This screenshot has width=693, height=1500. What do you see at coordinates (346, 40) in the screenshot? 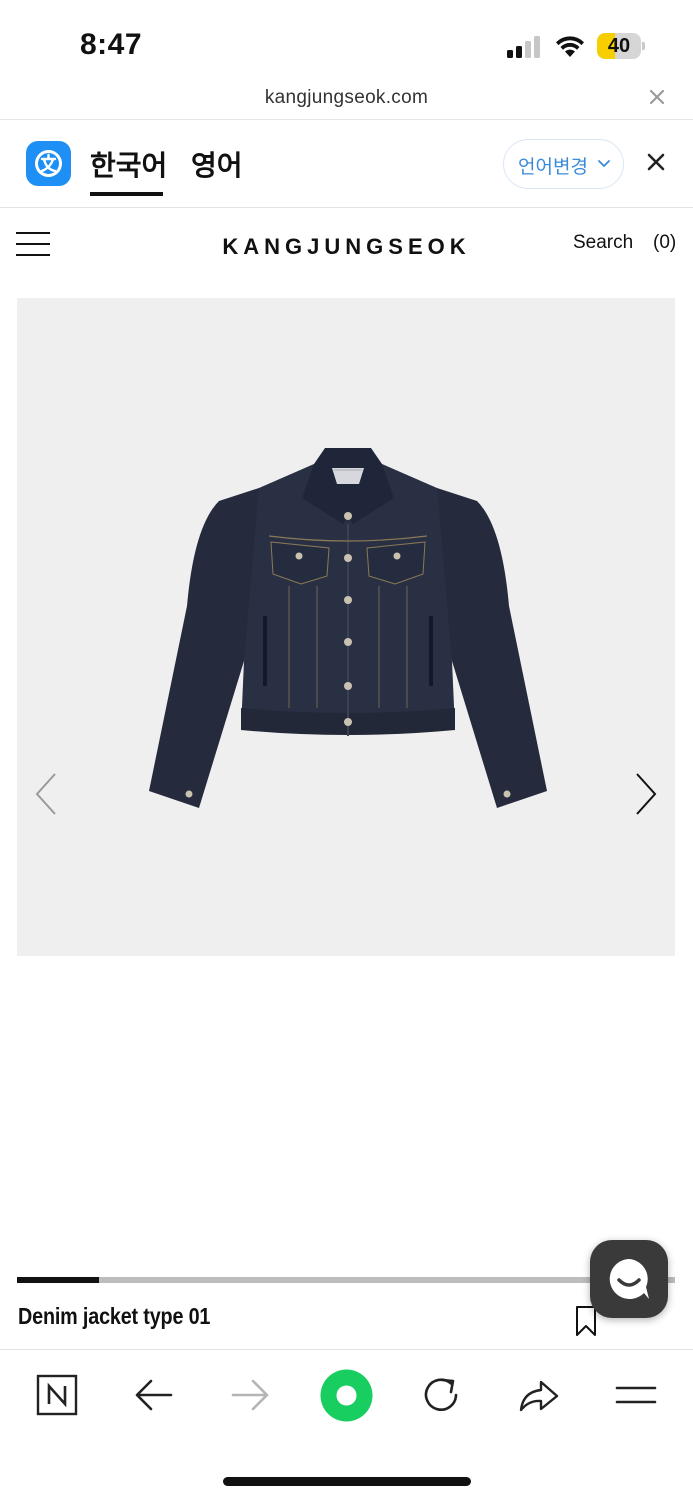
I see `status-bar: 8:47 40` at bounding box center [346, 40].